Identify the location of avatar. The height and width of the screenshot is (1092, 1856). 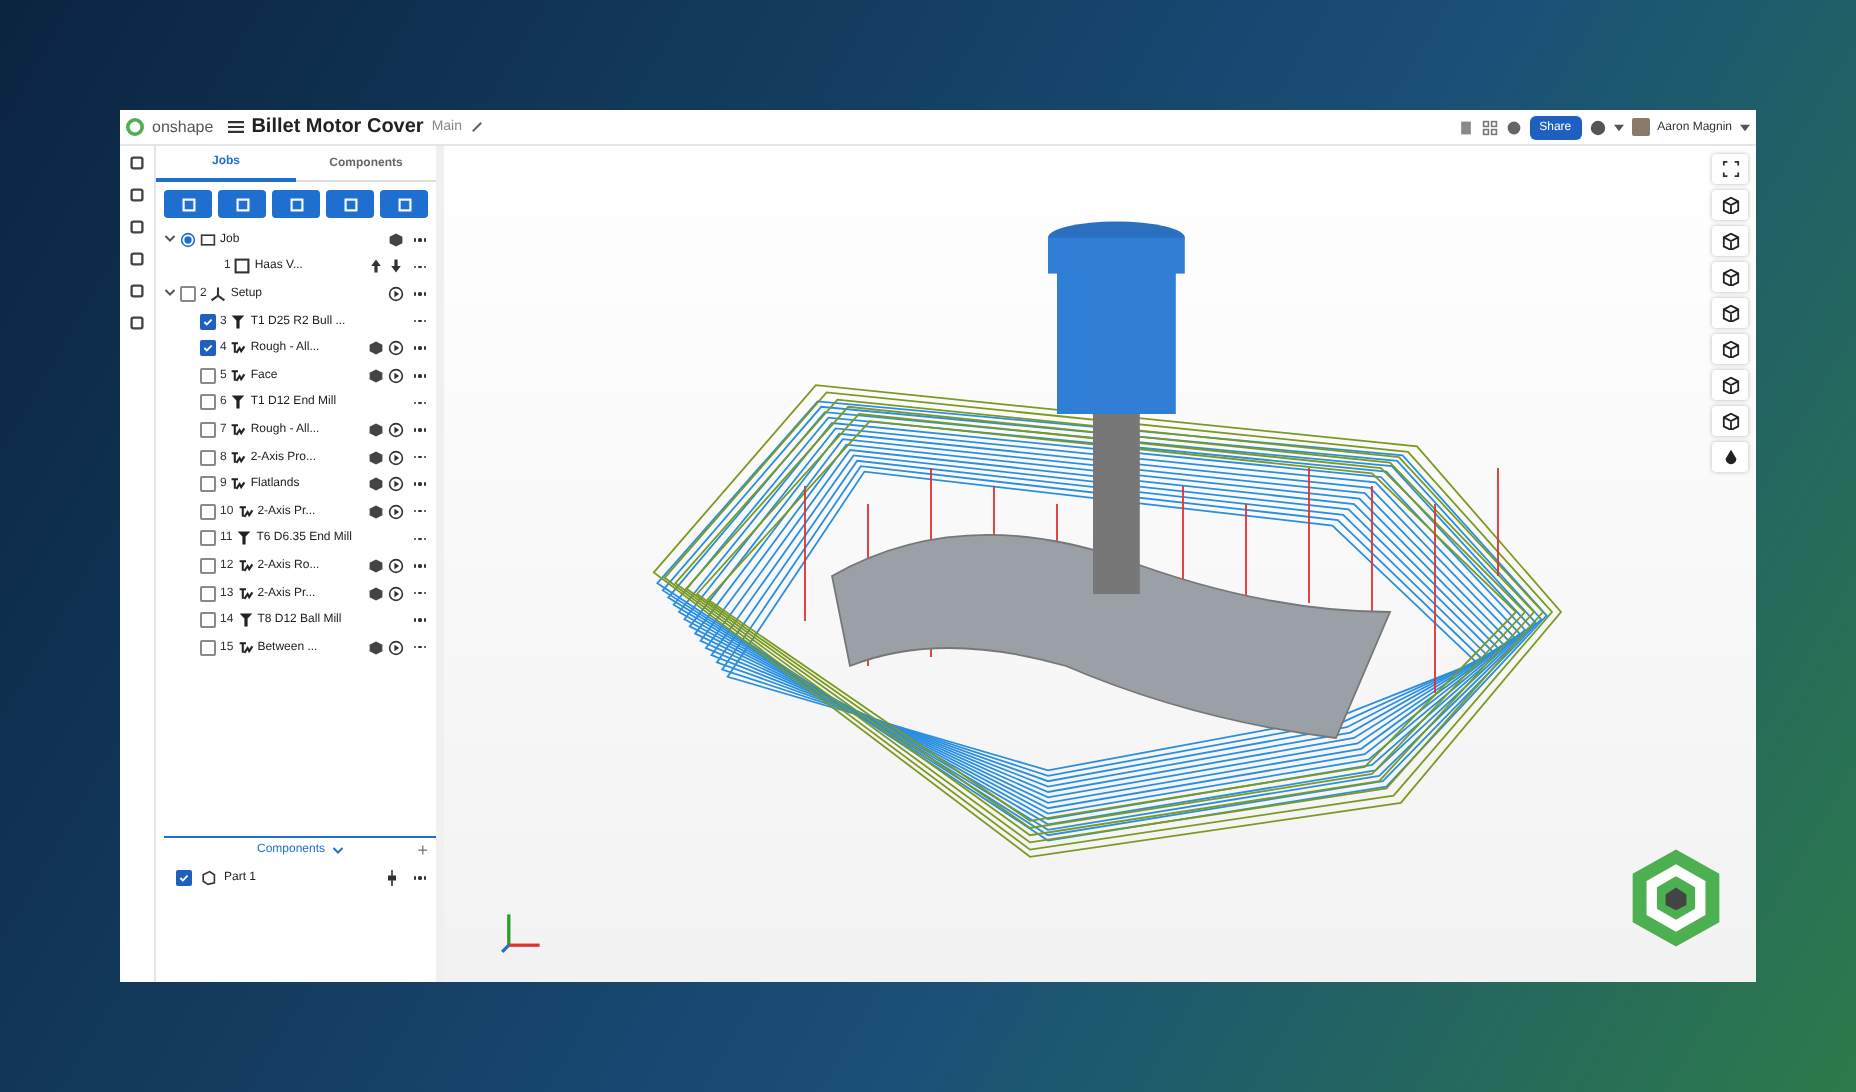
(1640, 127).